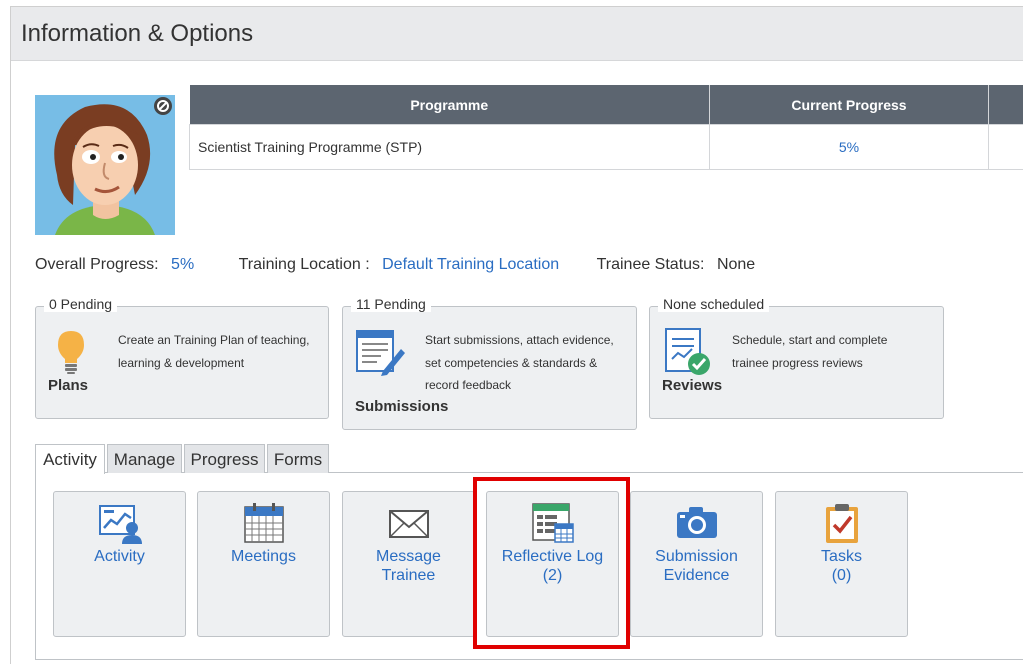  I want to click on submissions-desc-line: record feedback, so click(468, 385).